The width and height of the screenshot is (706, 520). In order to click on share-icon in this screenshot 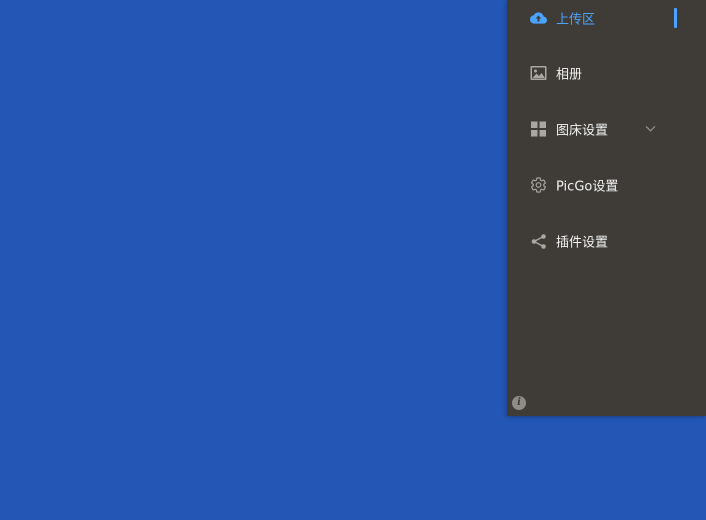, I will do `click(538, 241)`.